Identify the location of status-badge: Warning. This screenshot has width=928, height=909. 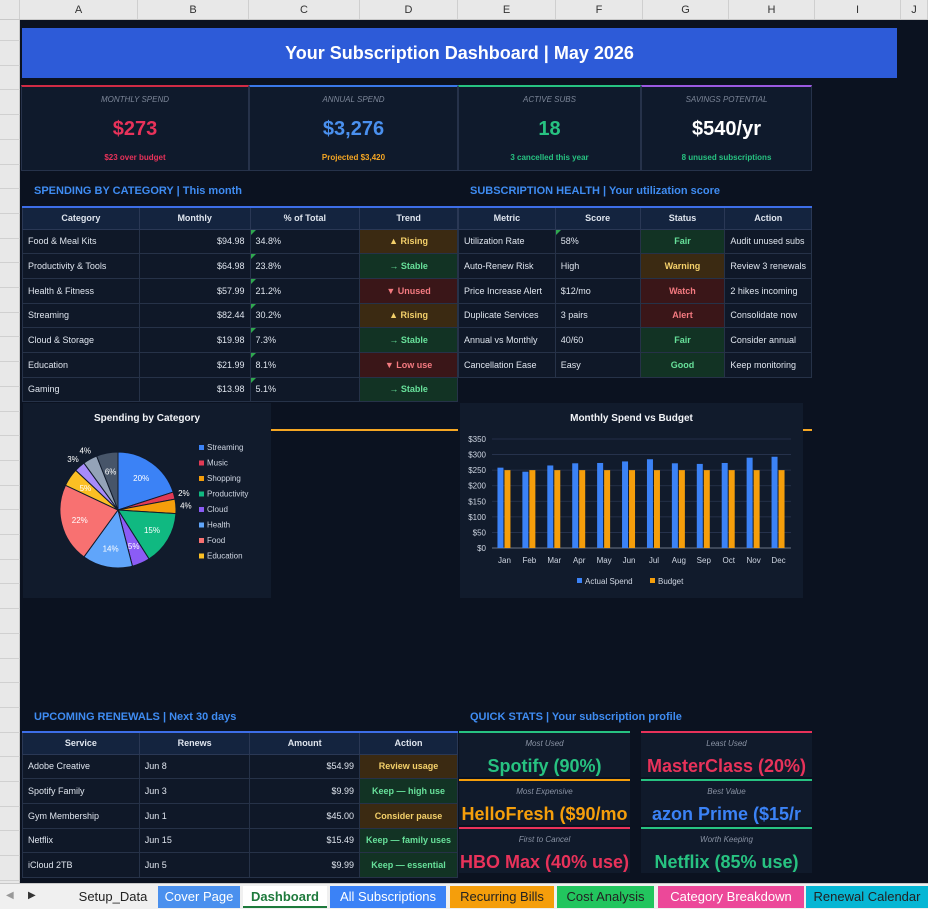
(682, 266).